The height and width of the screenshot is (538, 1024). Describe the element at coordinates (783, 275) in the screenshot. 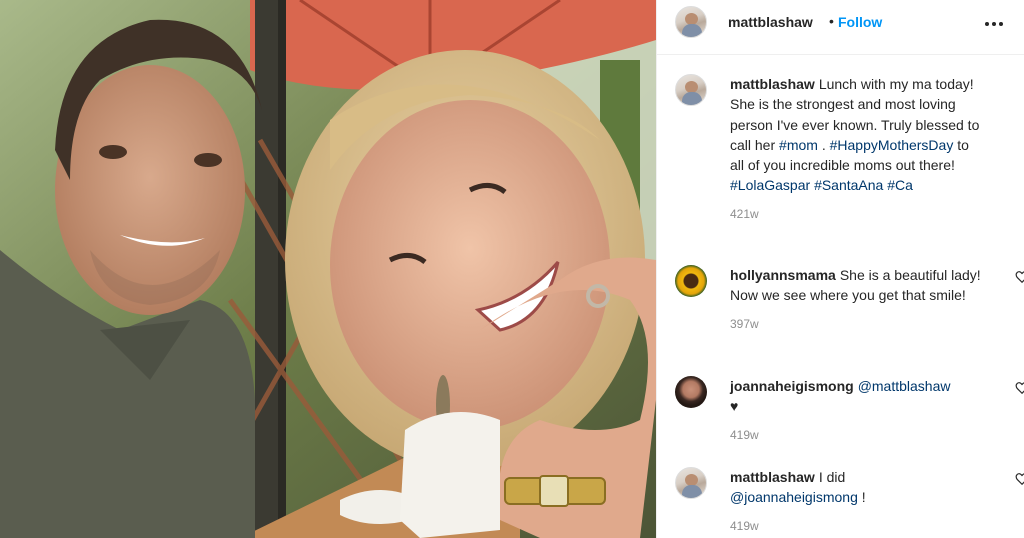

I see `commenter-username: hollyannsmama` at that location.